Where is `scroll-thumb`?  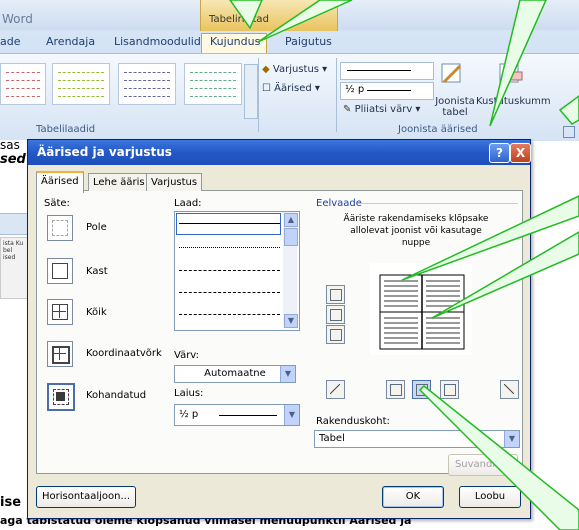
scroll-thumb is located at coordinates (291, 237).